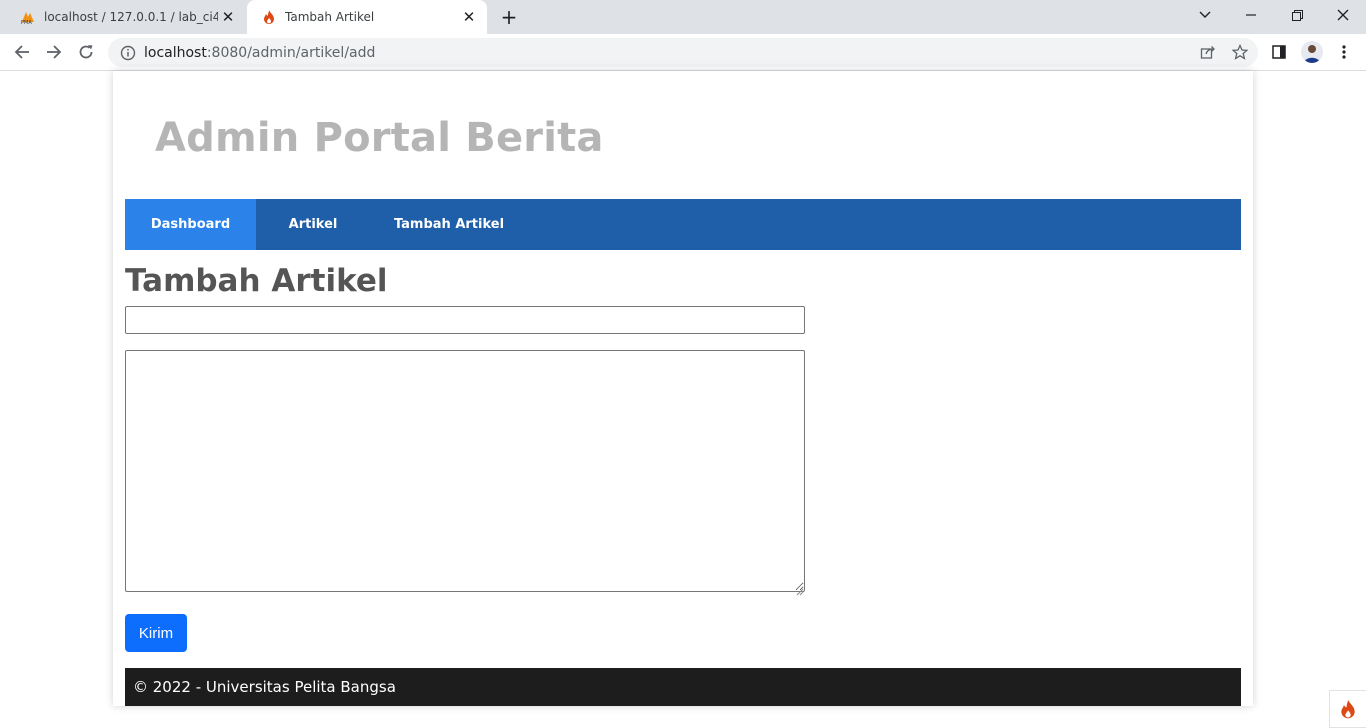 This screenshot has width=1366, height=728. I want to click on close-window-icon, so click(1343, 15).